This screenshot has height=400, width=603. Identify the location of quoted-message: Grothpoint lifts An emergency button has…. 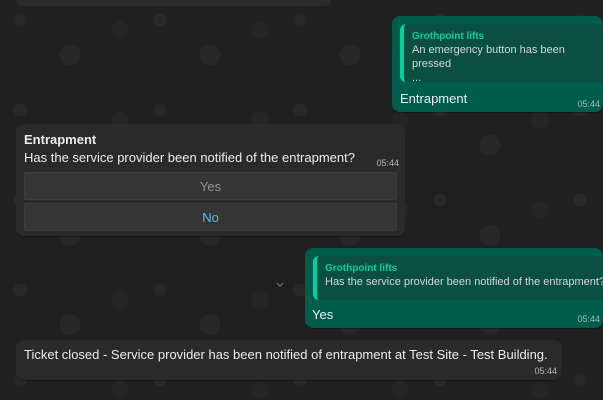
(501, 54).